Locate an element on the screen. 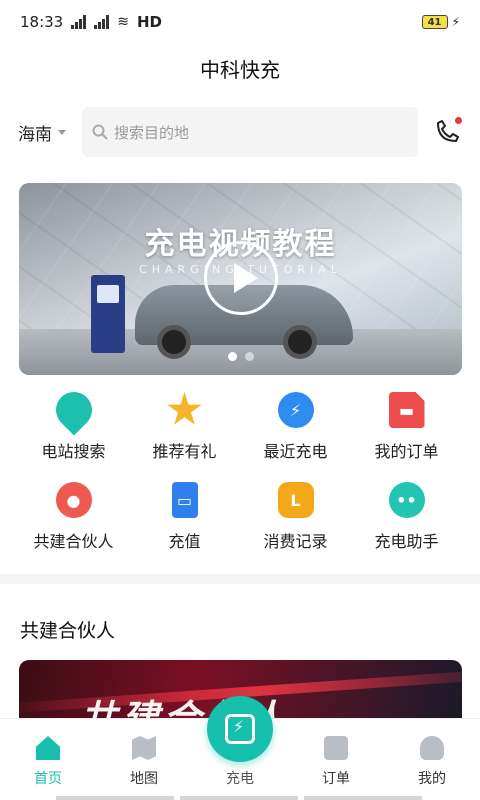 The width and height of the screenshot is (480, 800). consumption-record-icon: L is located at coordinates (295, 500).